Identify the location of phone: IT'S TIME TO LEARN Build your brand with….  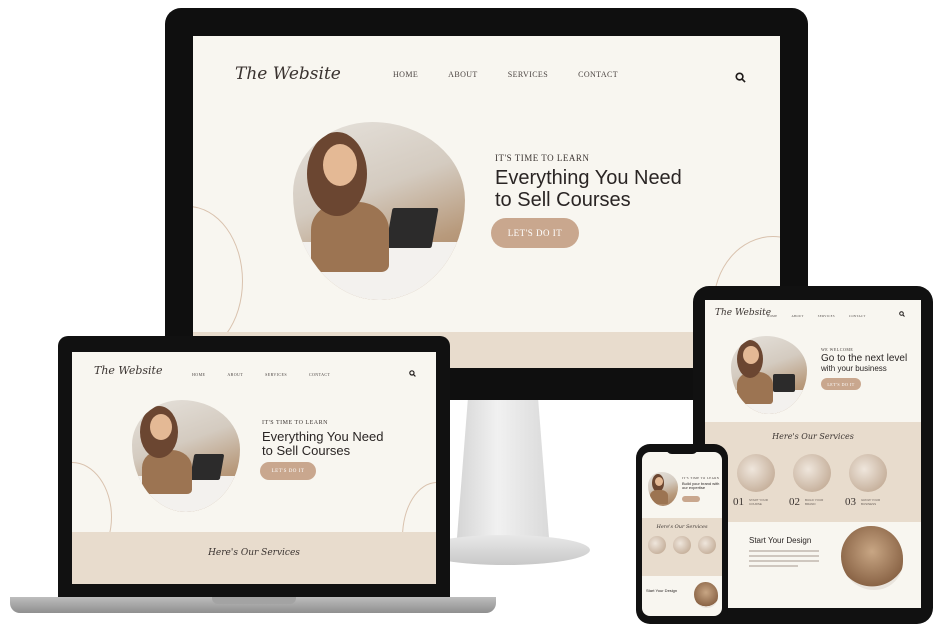
(682, 534).